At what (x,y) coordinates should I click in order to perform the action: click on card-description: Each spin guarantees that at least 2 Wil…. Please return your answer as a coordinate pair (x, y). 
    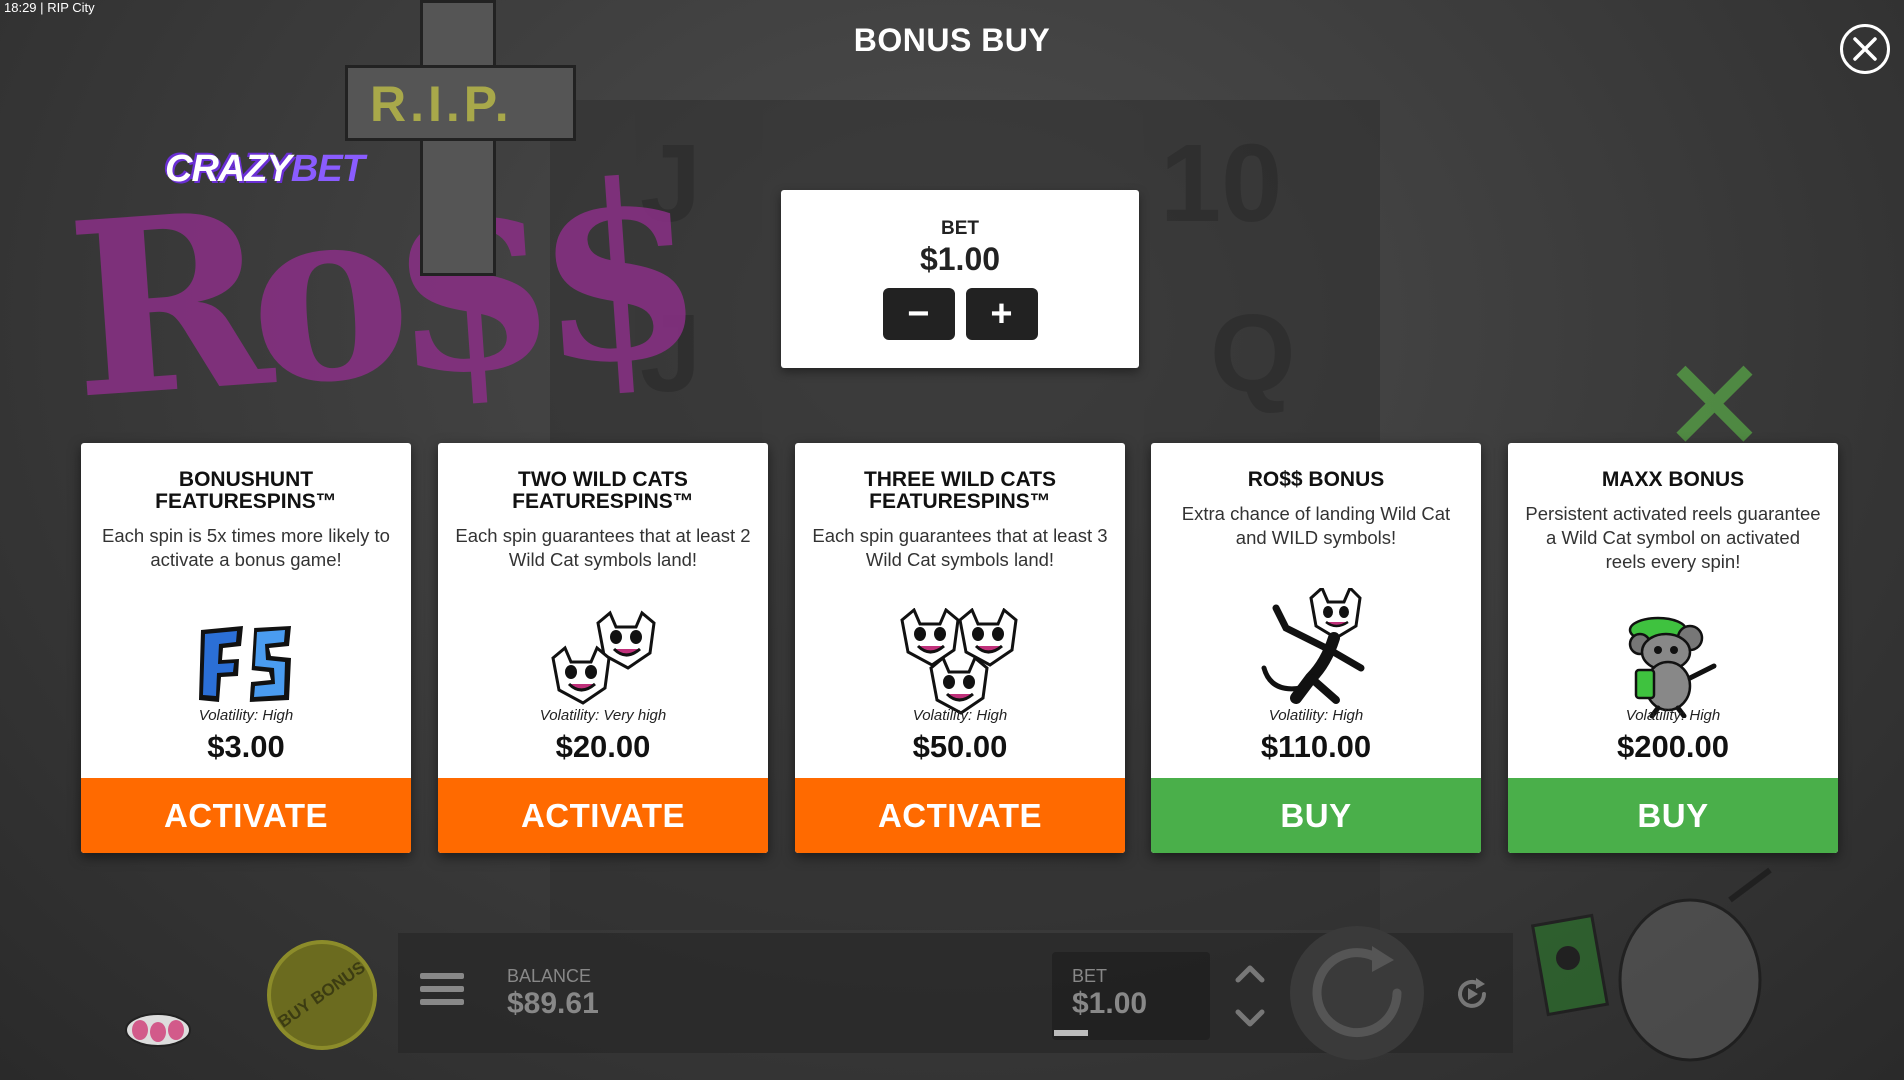
    Looking at the image, I should click on (603, 547).